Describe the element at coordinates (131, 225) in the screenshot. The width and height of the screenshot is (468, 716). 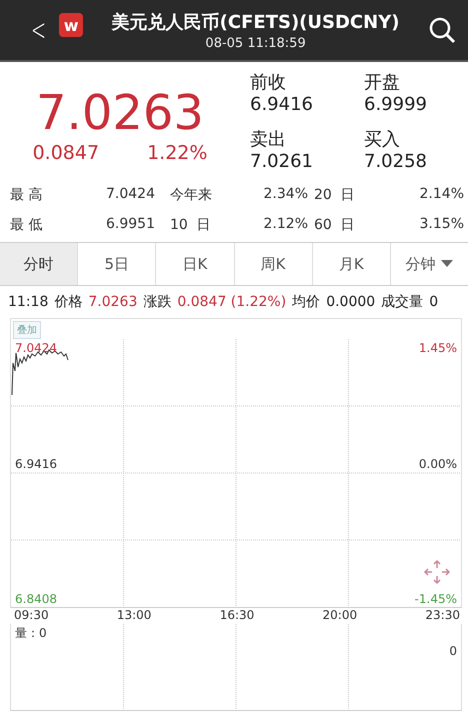
I see `stat-value: 6.9951` at that location.